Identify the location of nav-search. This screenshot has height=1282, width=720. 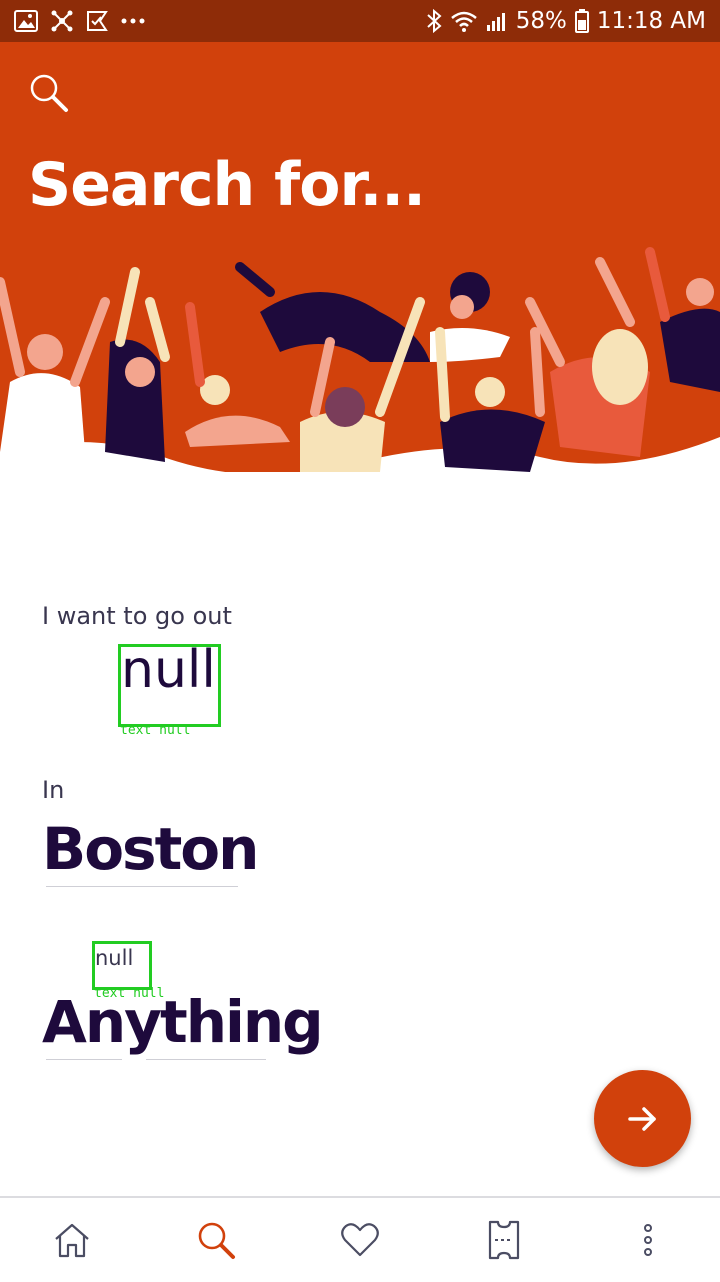
(216, 1240).